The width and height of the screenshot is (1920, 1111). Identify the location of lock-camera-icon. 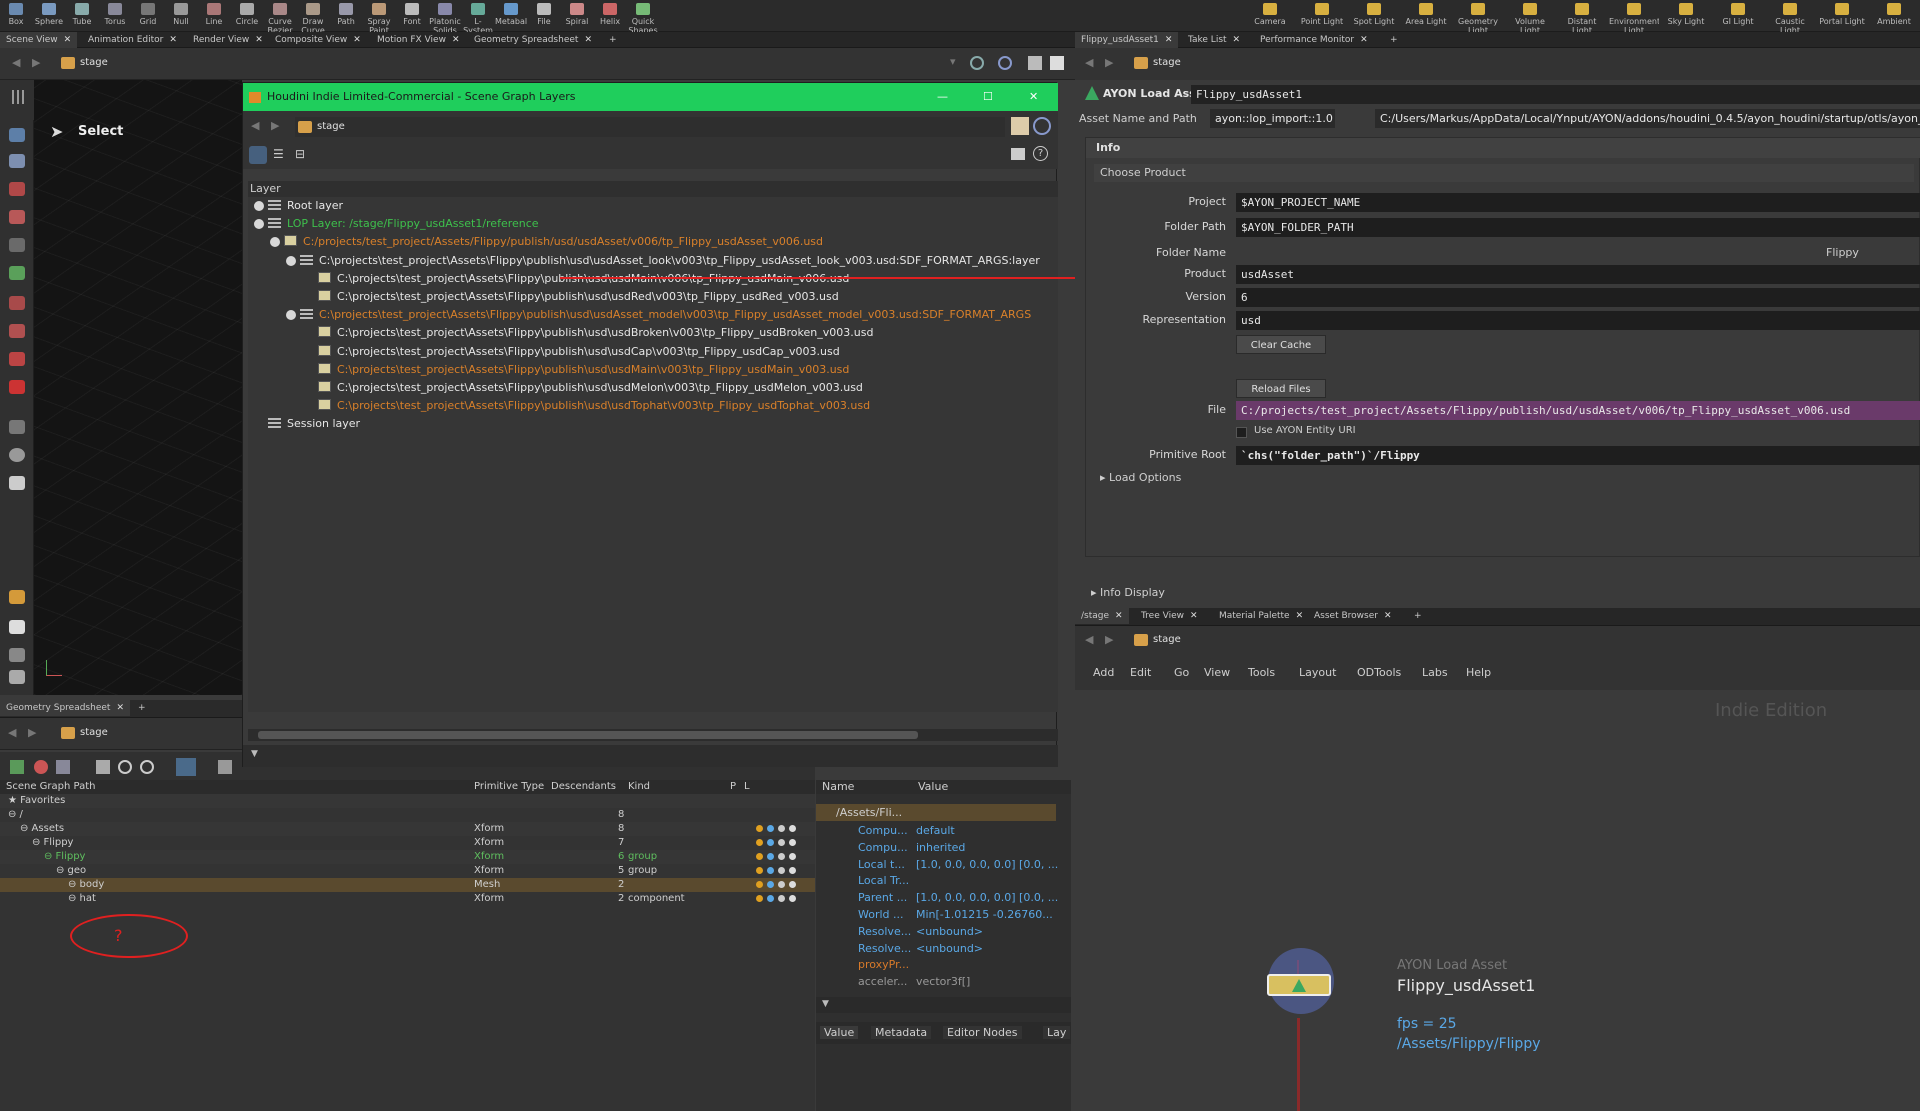
(17, 655).